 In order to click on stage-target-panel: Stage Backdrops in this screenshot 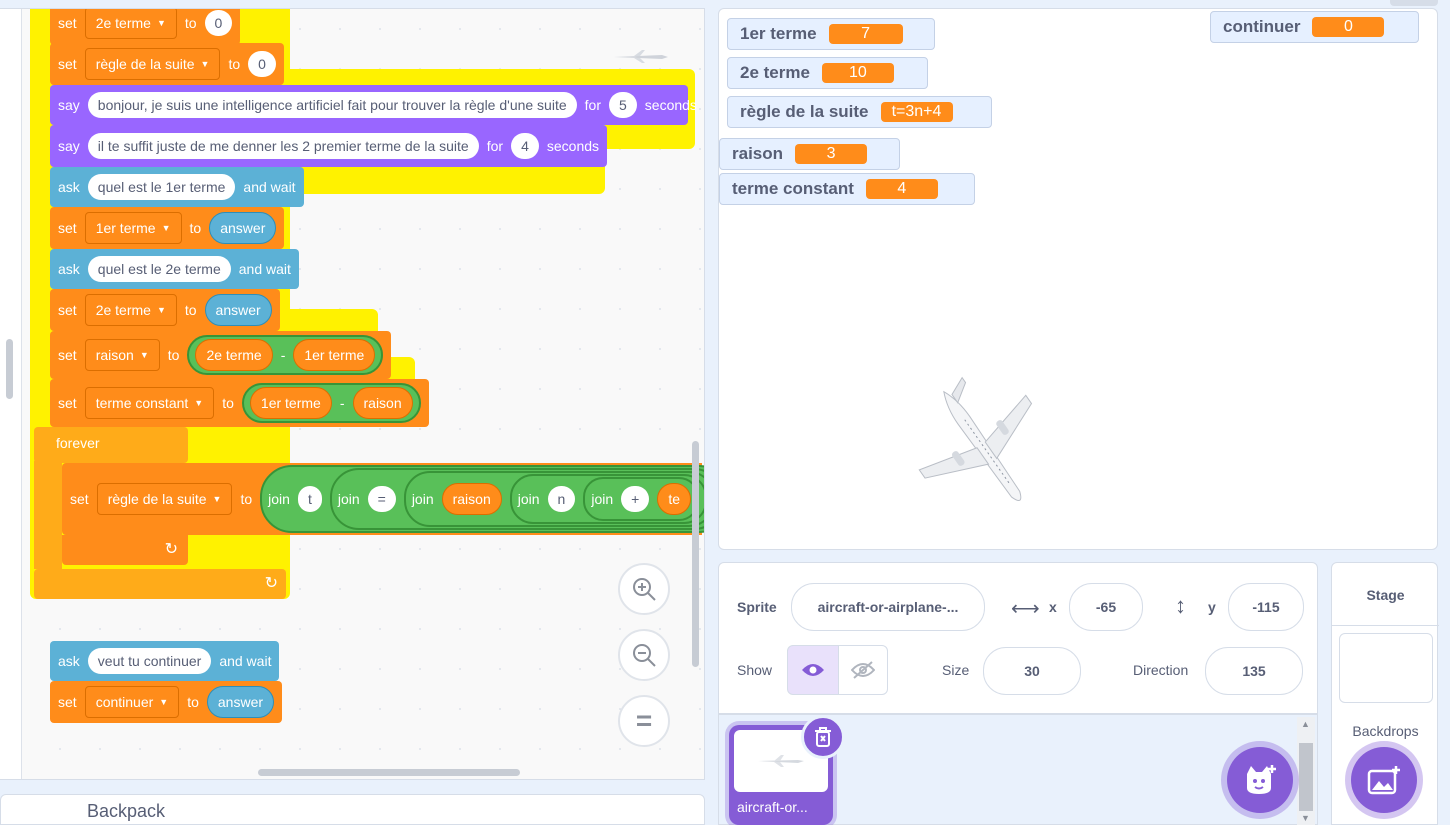, I will do `click(1385, 693)`.